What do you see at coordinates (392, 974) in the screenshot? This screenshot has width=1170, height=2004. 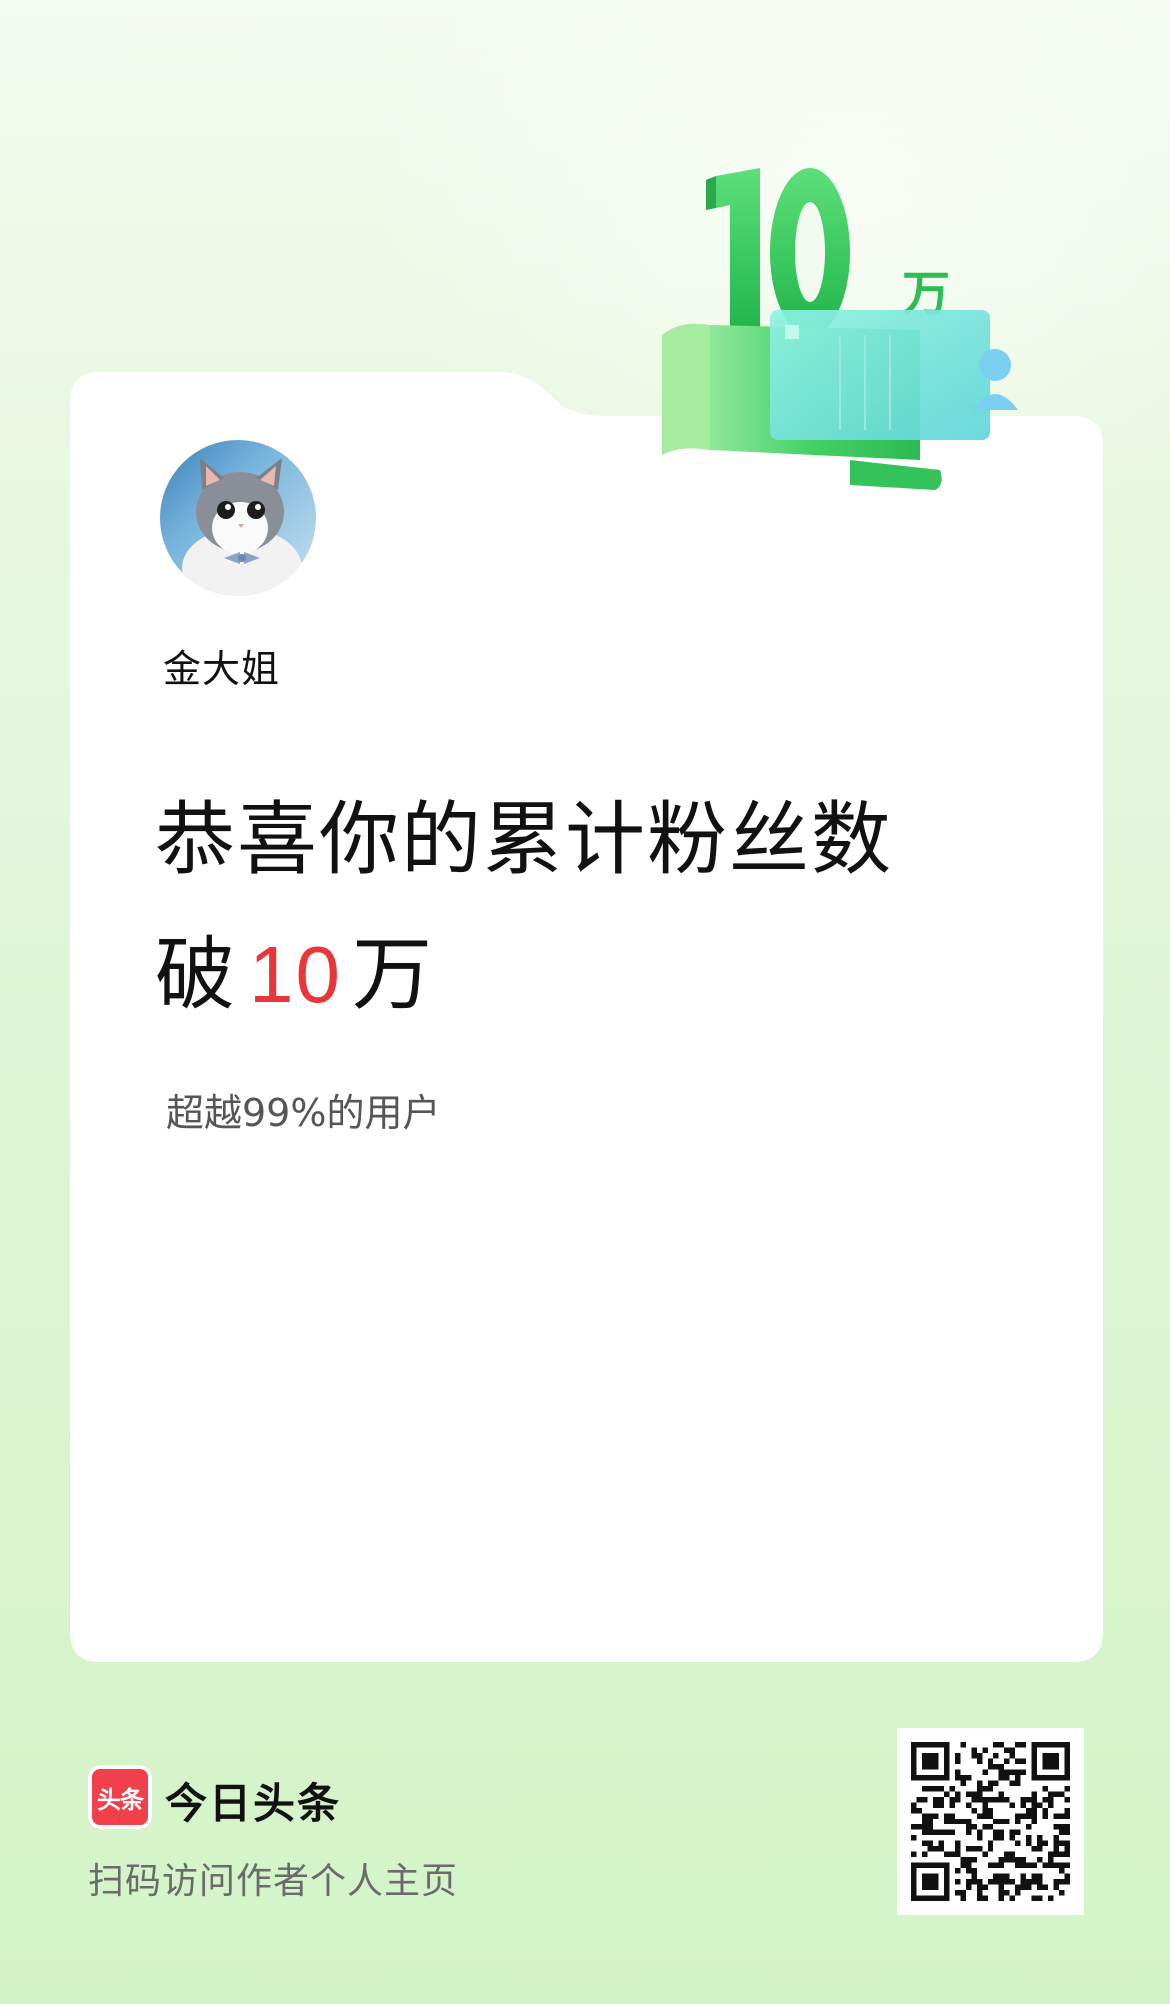 I see `headline-suffix: 万` at bounding box center [392, 974].